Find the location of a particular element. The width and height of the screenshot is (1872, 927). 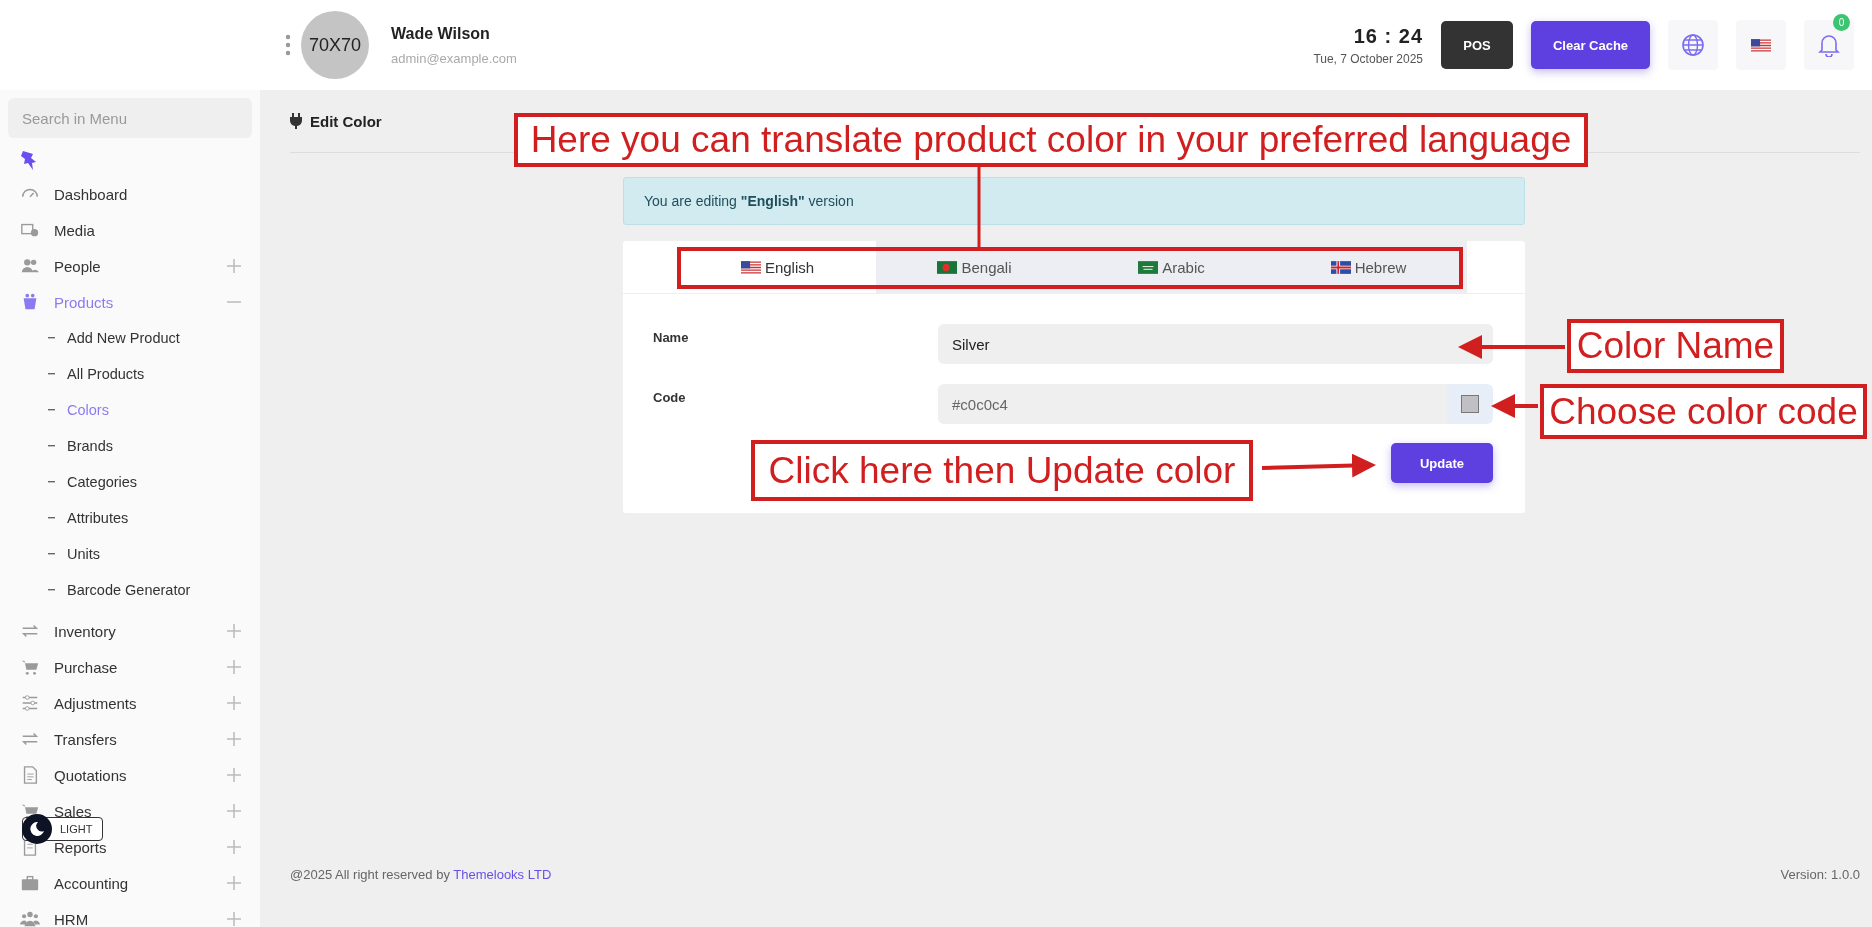

sidebar-item: Purchase is located at coordinates (130, 667).